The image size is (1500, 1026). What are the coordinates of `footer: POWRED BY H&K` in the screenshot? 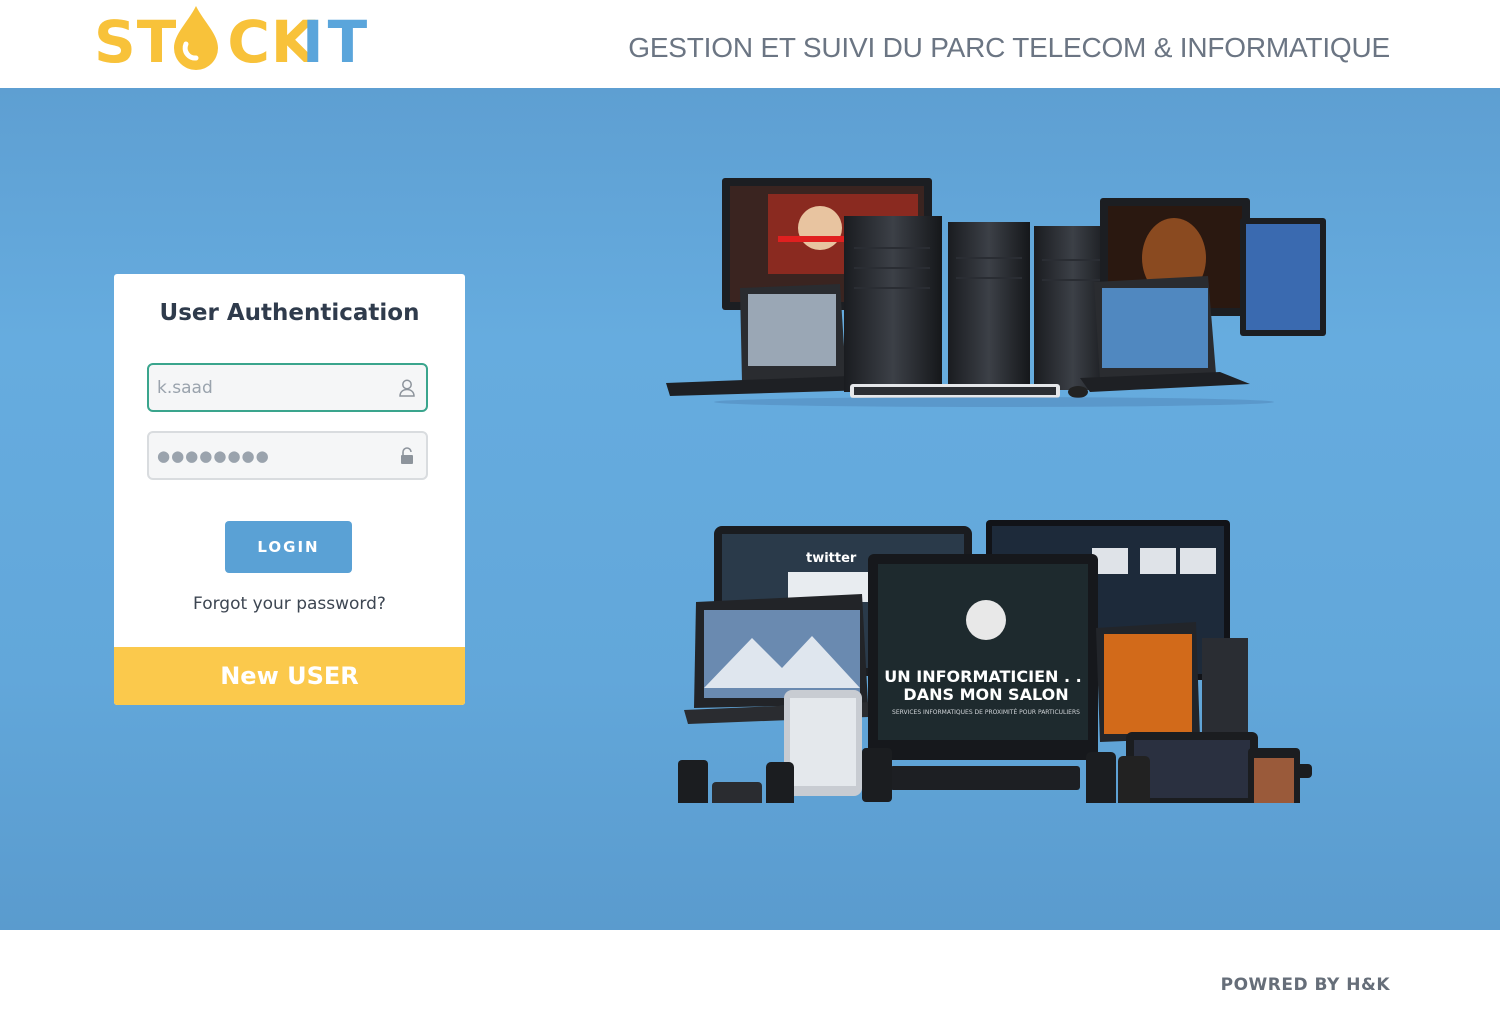 It's located at (750, 978).